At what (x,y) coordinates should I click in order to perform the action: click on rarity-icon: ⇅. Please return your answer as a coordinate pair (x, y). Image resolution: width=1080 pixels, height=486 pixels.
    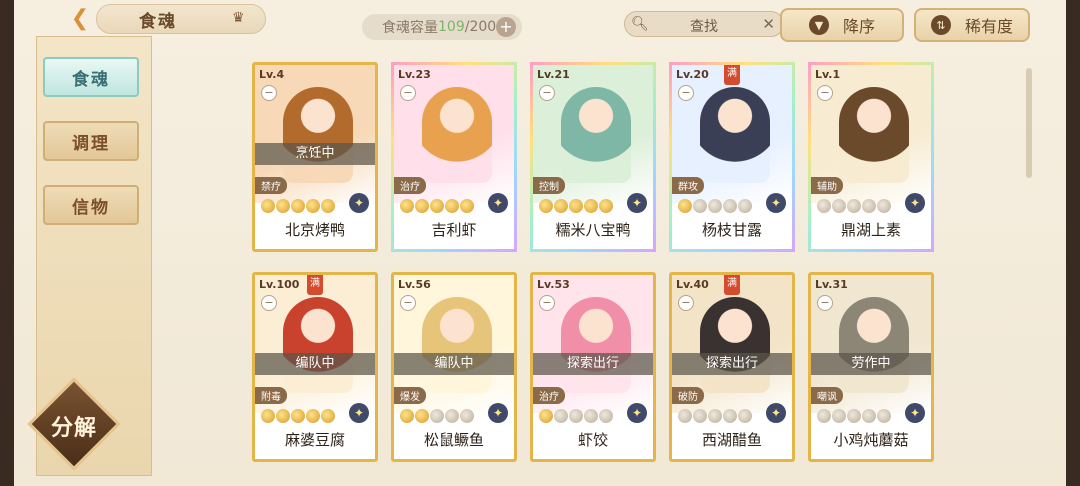
    Looking at the image, I should click on (940, 25).